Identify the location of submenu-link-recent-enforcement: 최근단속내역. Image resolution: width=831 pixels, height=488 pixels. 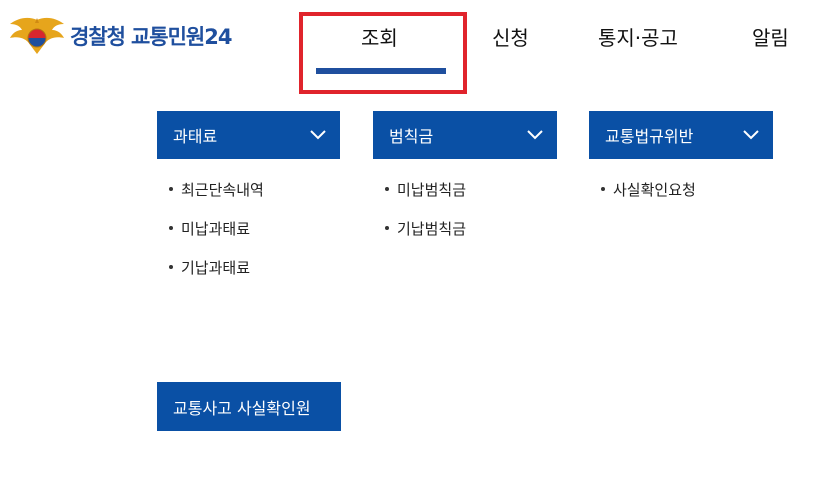
(215, 198).